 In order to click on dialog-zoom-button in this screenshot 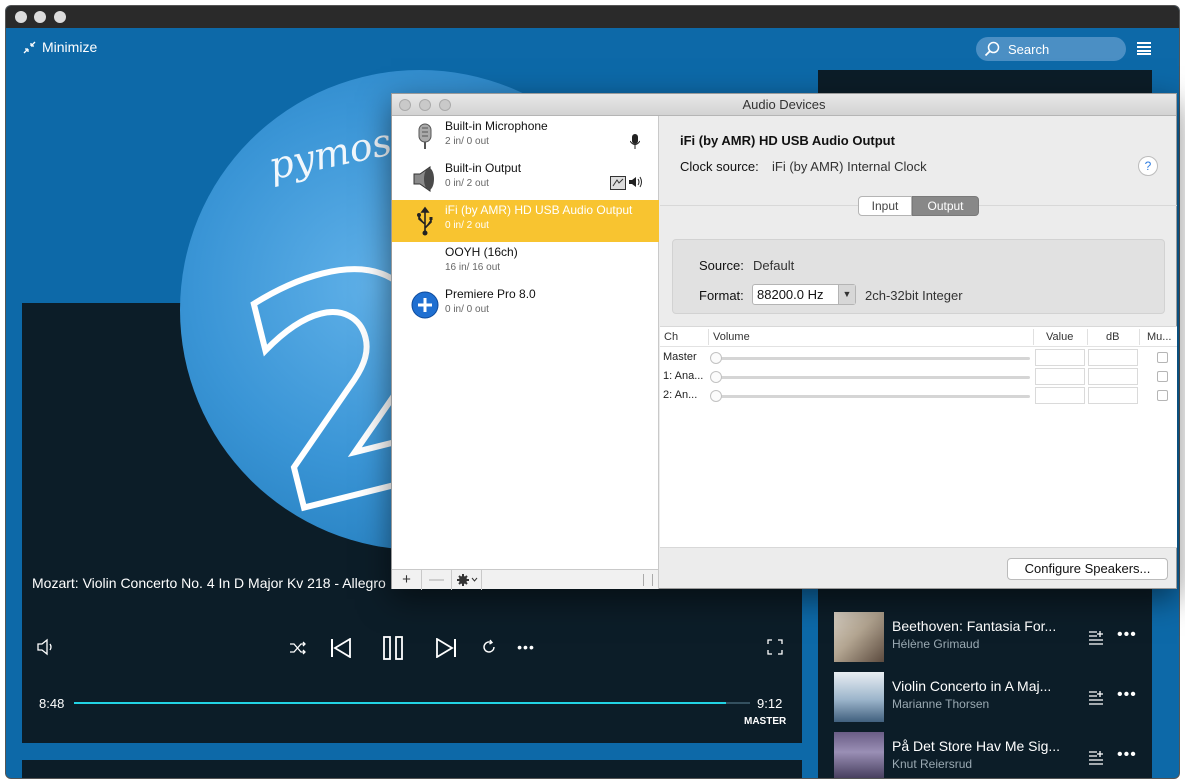, I will do `click(445, 105)`.